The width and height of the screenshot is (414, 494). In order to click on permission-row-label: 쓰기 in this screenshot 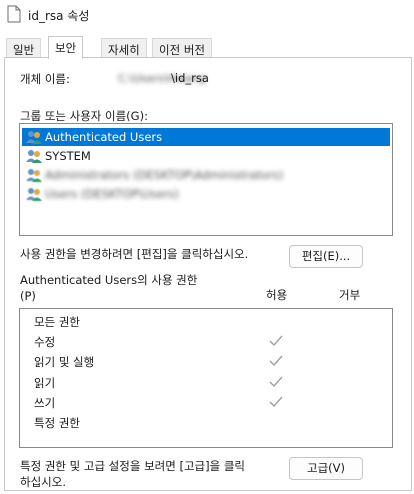, I will do `click(45, 403)`.